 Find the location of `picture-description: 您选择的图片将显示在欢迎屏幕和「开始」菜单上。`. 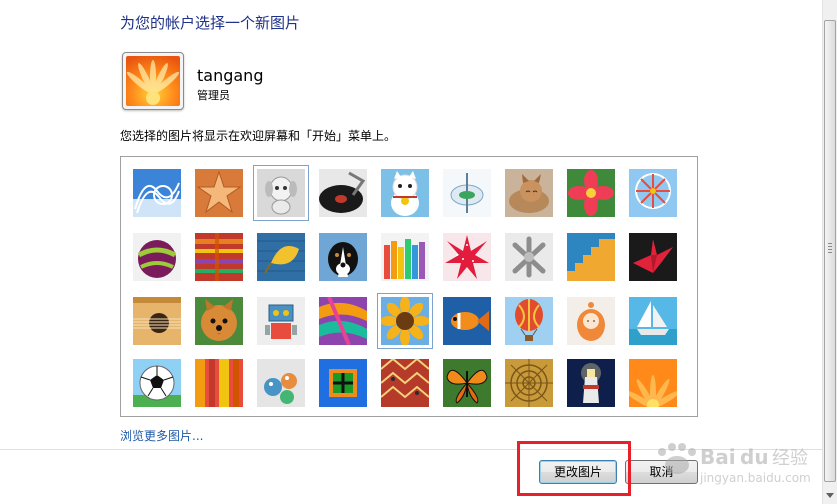

picture-description: 您选择的图片将显示在欢迎屏幕和「开始」菜单上。 is located at coordinates (258, 136).